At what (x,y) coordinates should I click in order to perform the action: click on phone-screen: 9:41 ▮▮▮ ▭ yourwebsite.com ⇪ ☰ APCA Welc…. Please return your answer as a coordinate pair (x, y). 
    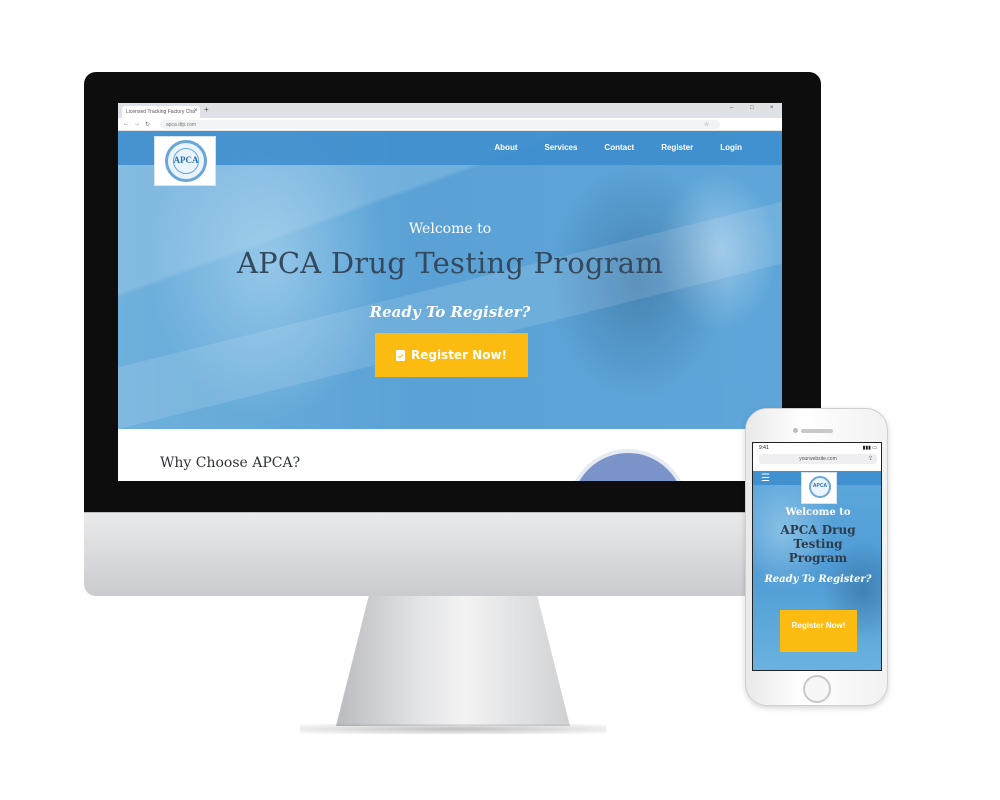
    Looking at the image, I should click on (817, 556).